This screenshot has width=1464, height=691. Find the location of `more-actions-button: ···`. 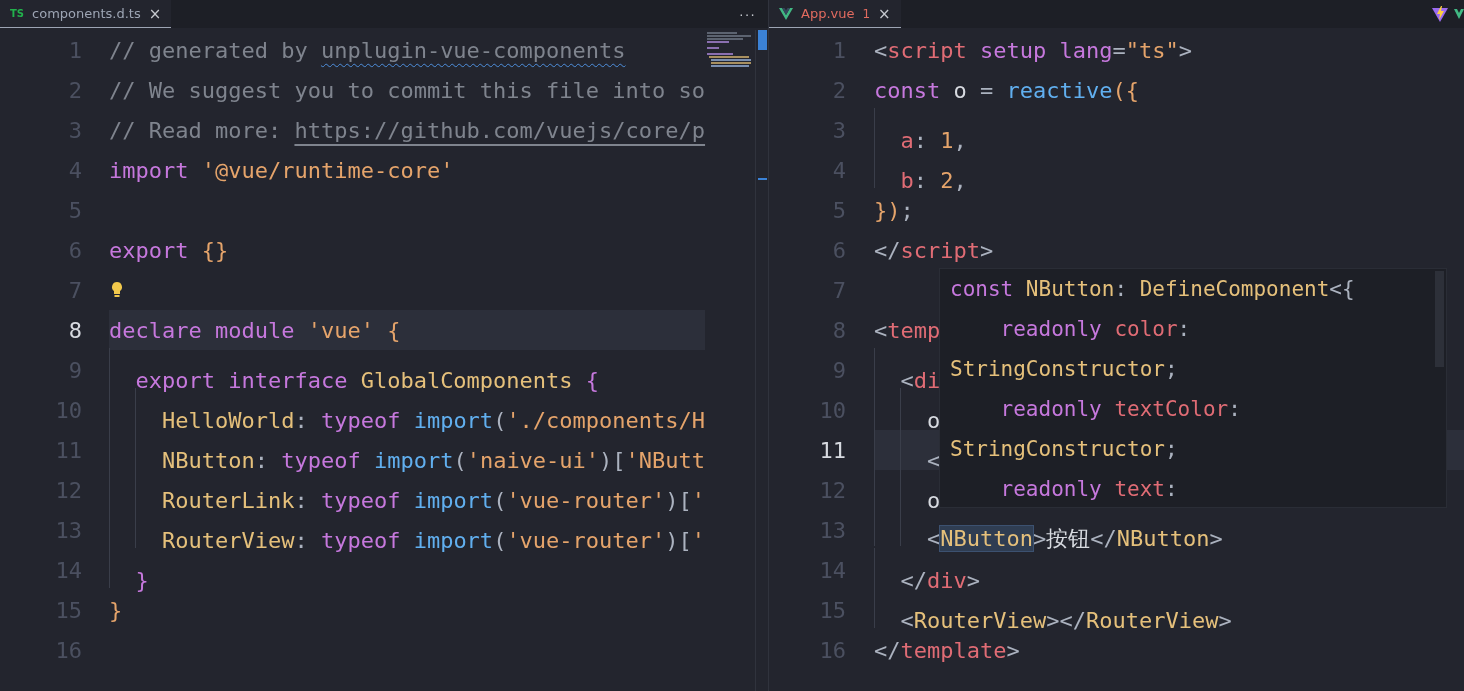

more-actions-button: ··· is located at coordinates (747, 14).